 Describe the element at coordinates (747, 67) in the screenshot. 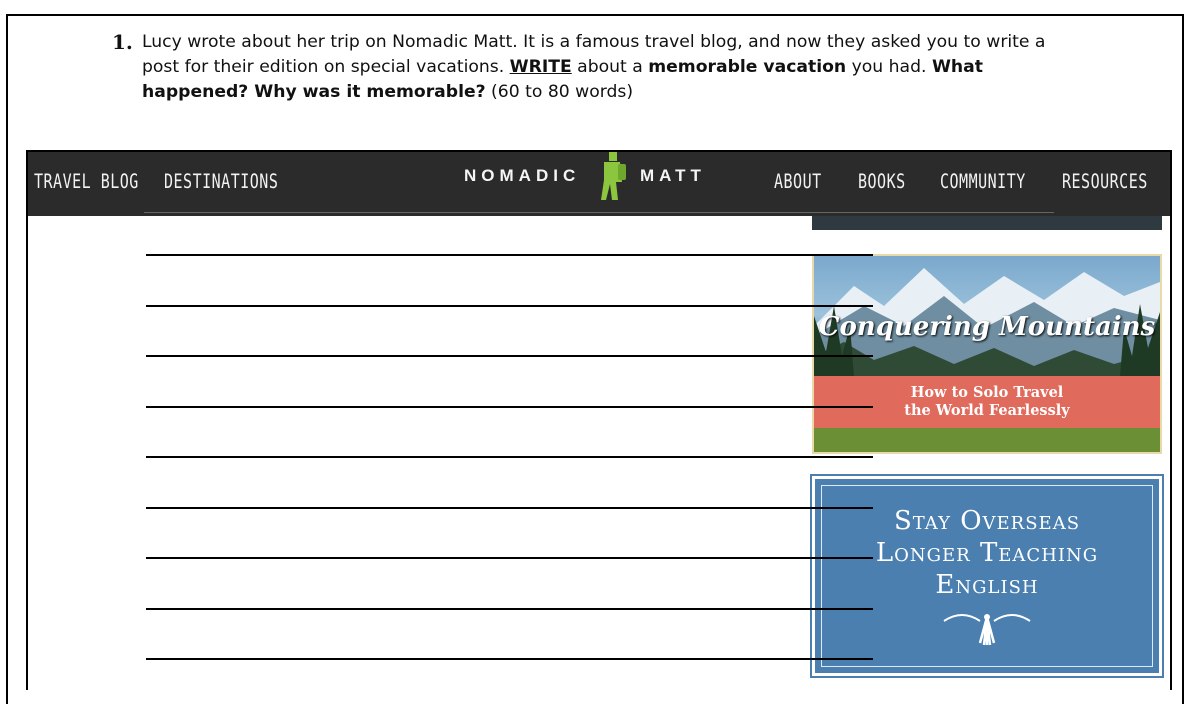

I see `memorable-vacation: memorable vacation` at that location.